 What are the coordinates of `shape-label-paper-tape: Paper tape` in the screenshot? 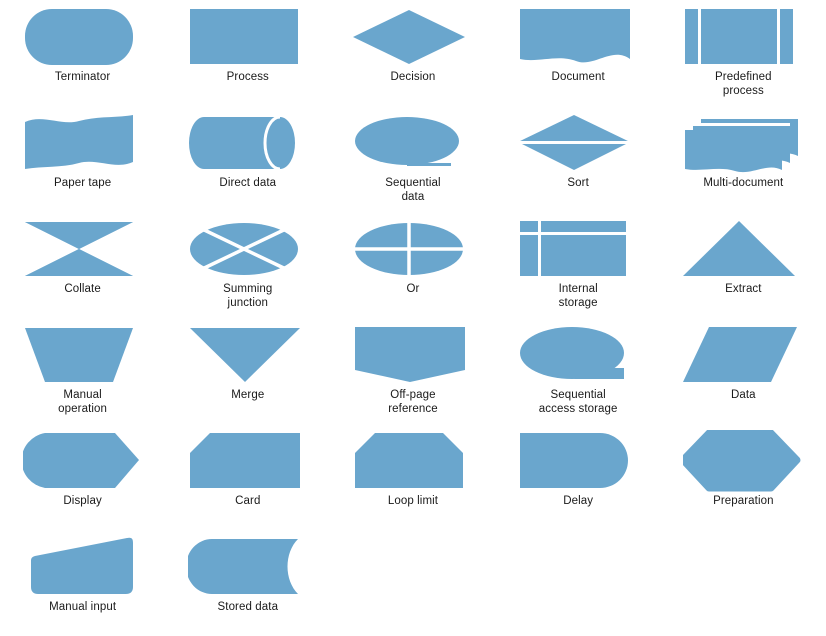 It's located at (82, 183).